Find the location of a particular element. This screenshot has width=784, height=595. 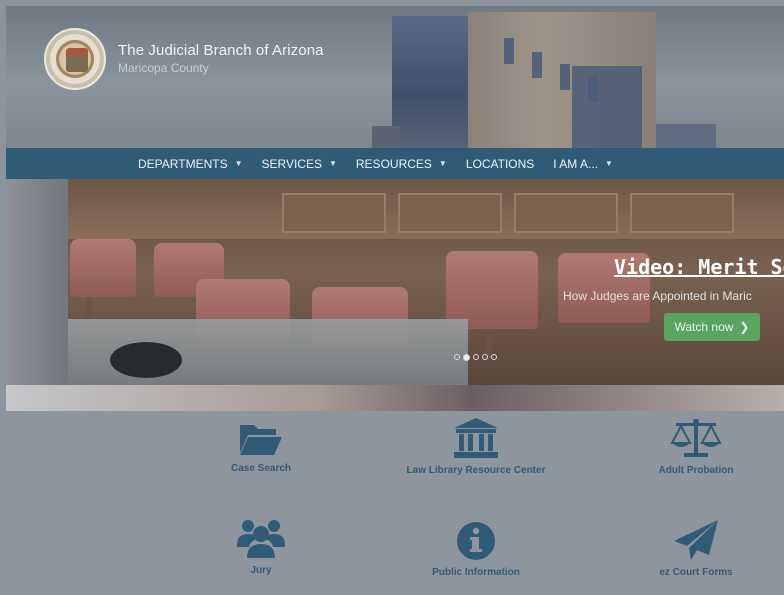

quick-link-label: ez Court Forms is located at coordinates (696, 572).